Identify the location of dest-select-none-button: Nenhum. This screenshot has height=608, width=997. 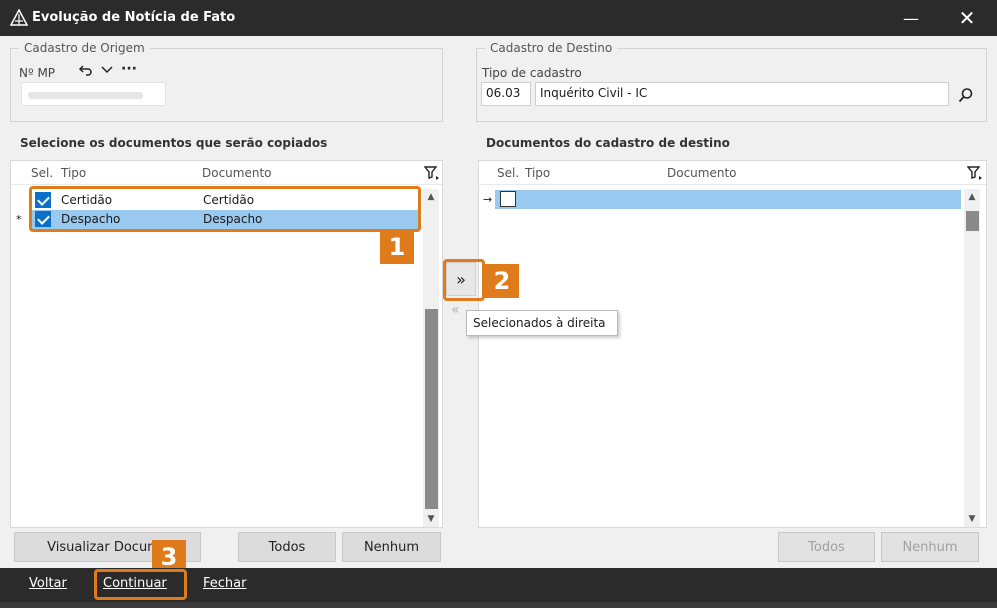
(930, 547).